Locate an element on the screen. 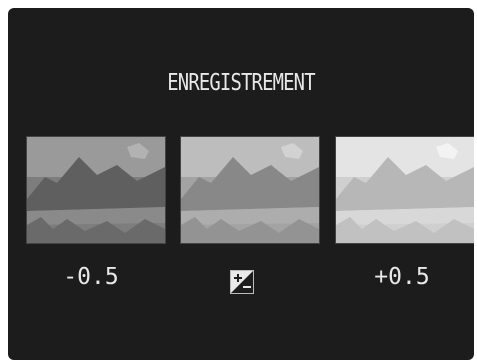 This screenshot has height=363, width=477. preview-thumbnail-minus is located at coordinates (96, 190).